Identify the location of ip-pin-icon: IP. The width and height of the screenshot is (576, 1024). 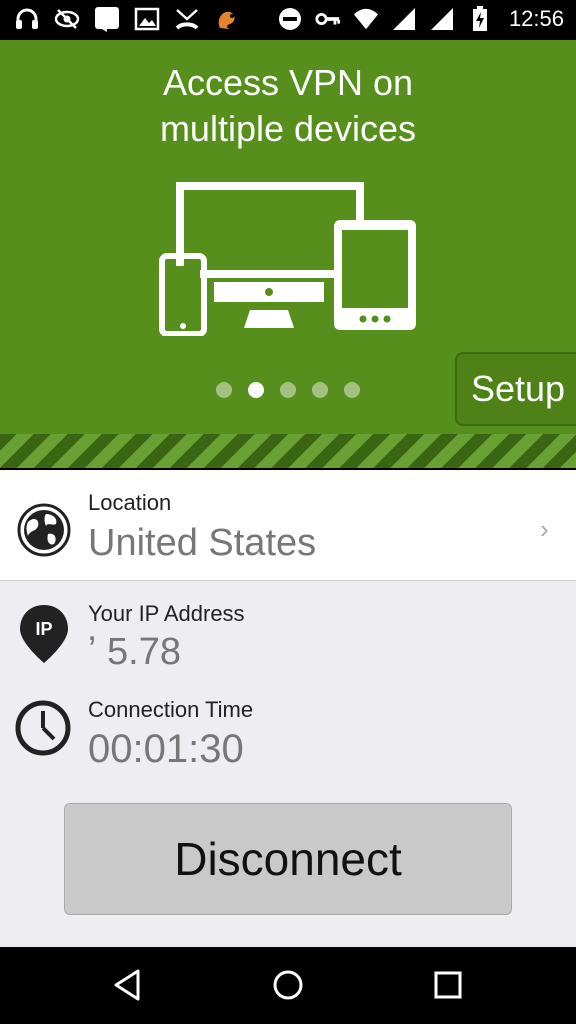
(44, 634).